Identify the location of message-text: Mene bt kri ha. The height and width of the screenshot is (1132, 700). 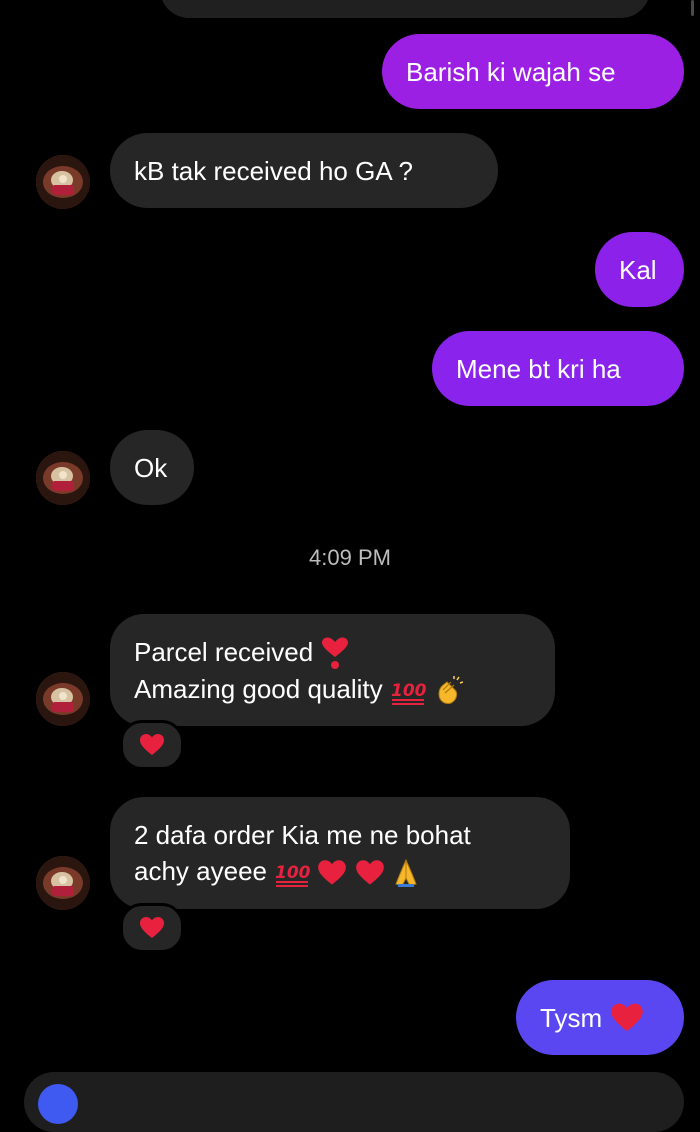
(538, 368).